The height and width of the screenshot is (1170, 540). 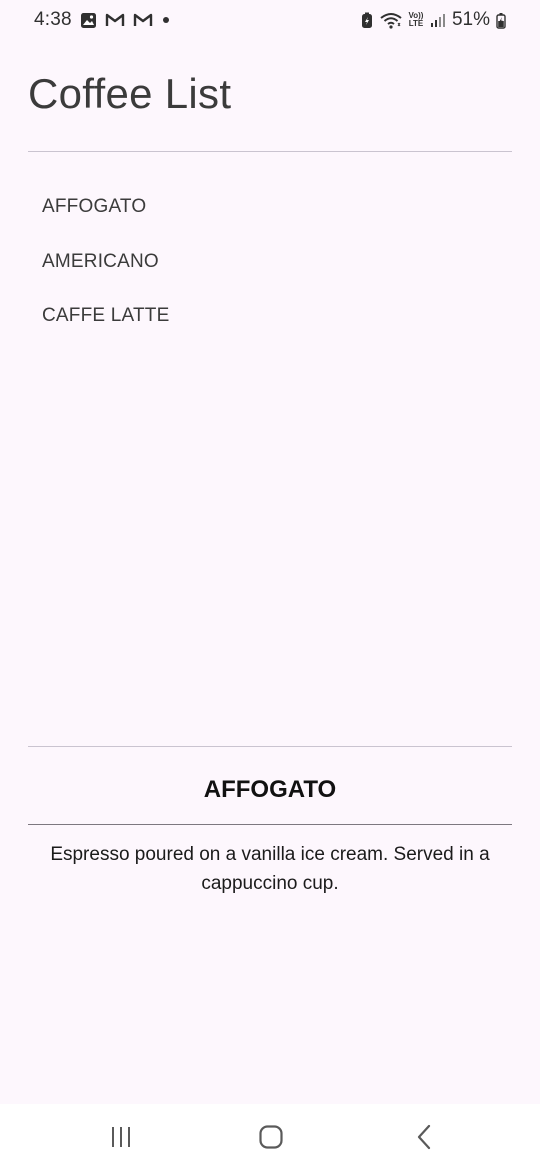 What do you see at coordinates (88, 20) in the screenshot?
I see `gallery-icon` at bounding box center [88, 20].